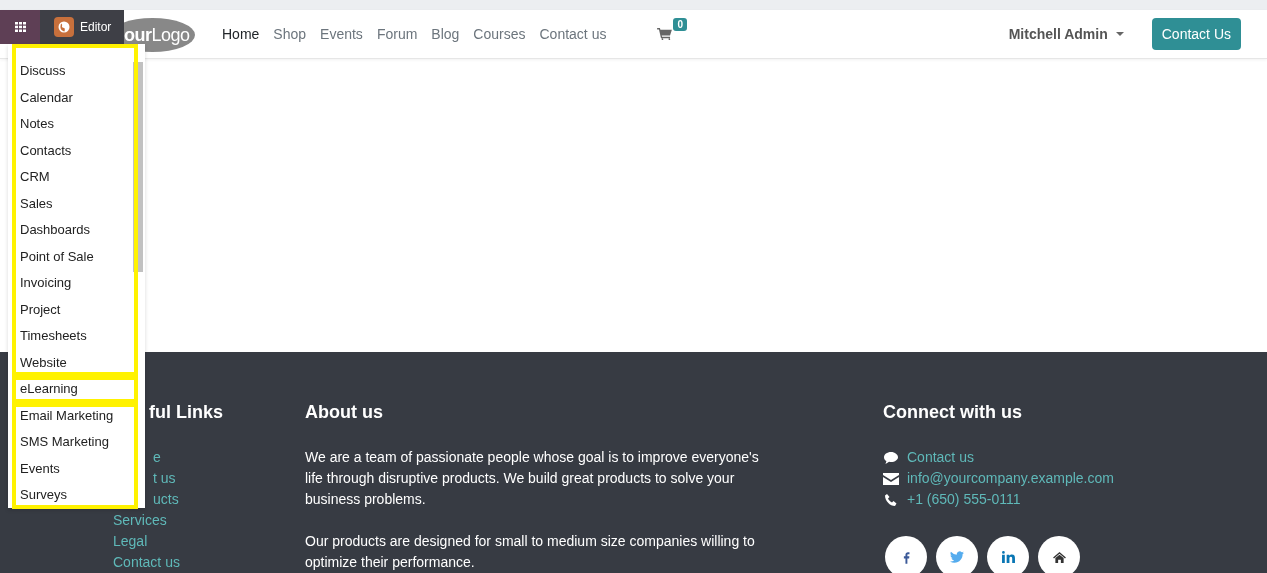 The height and width of the screenshot is (573, 1267). I want to click on cart-count-badge: 0, so click(680, 24).